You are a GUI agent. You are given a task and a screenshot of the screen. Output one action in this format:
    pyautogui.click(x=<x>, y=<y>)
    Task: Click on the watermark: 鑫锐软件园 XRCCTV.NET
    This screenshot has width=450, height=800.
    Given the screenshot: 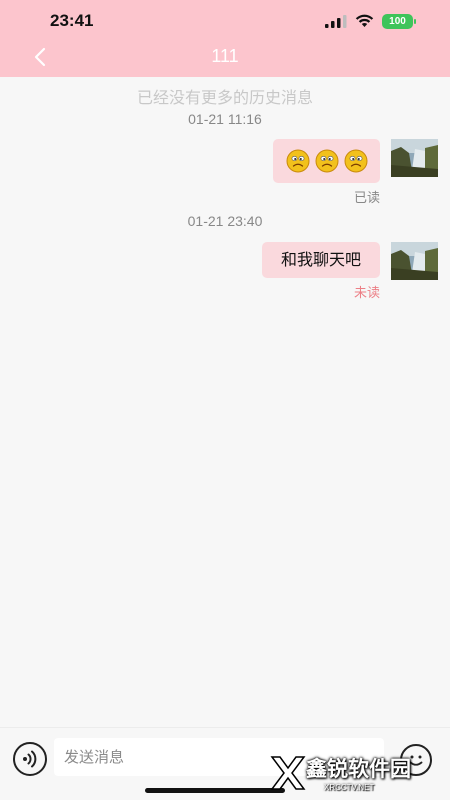 What is the action you would take?
    pyautogui.click(x=351, y=774)
    